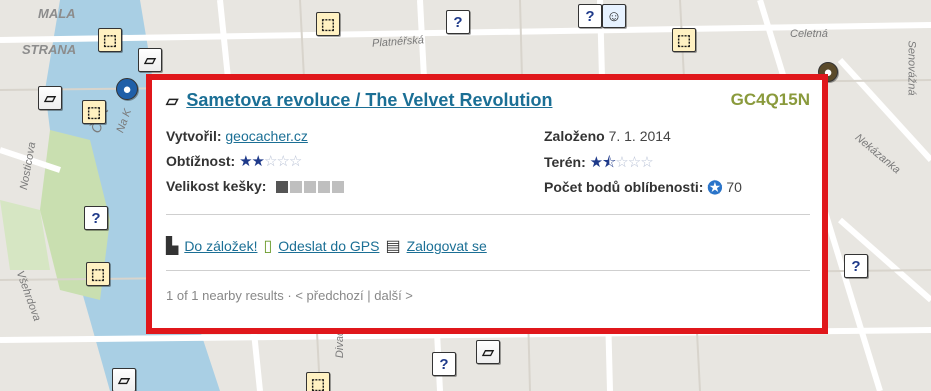 The height and width of the screenshot is (391, 931). I want to click on terrain-stars: ★⯪☆☆☆, so click(621, 162).